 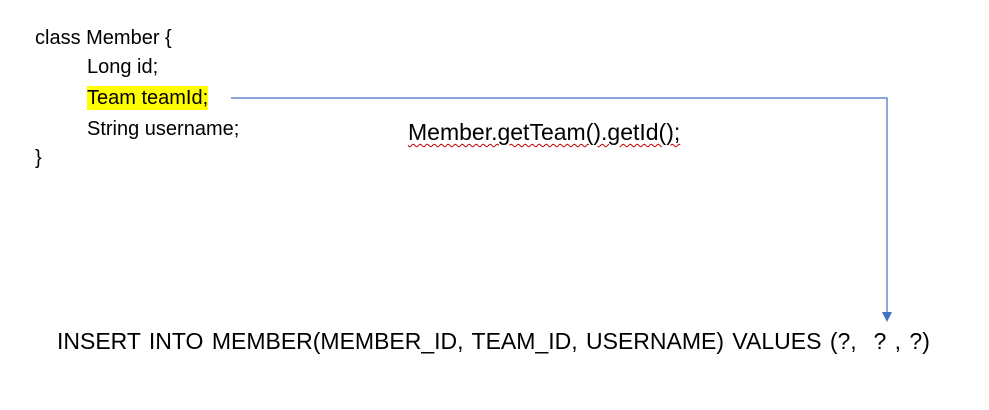 I want to click on field-team-text: Team teamId;, so click(x=148, y=98).